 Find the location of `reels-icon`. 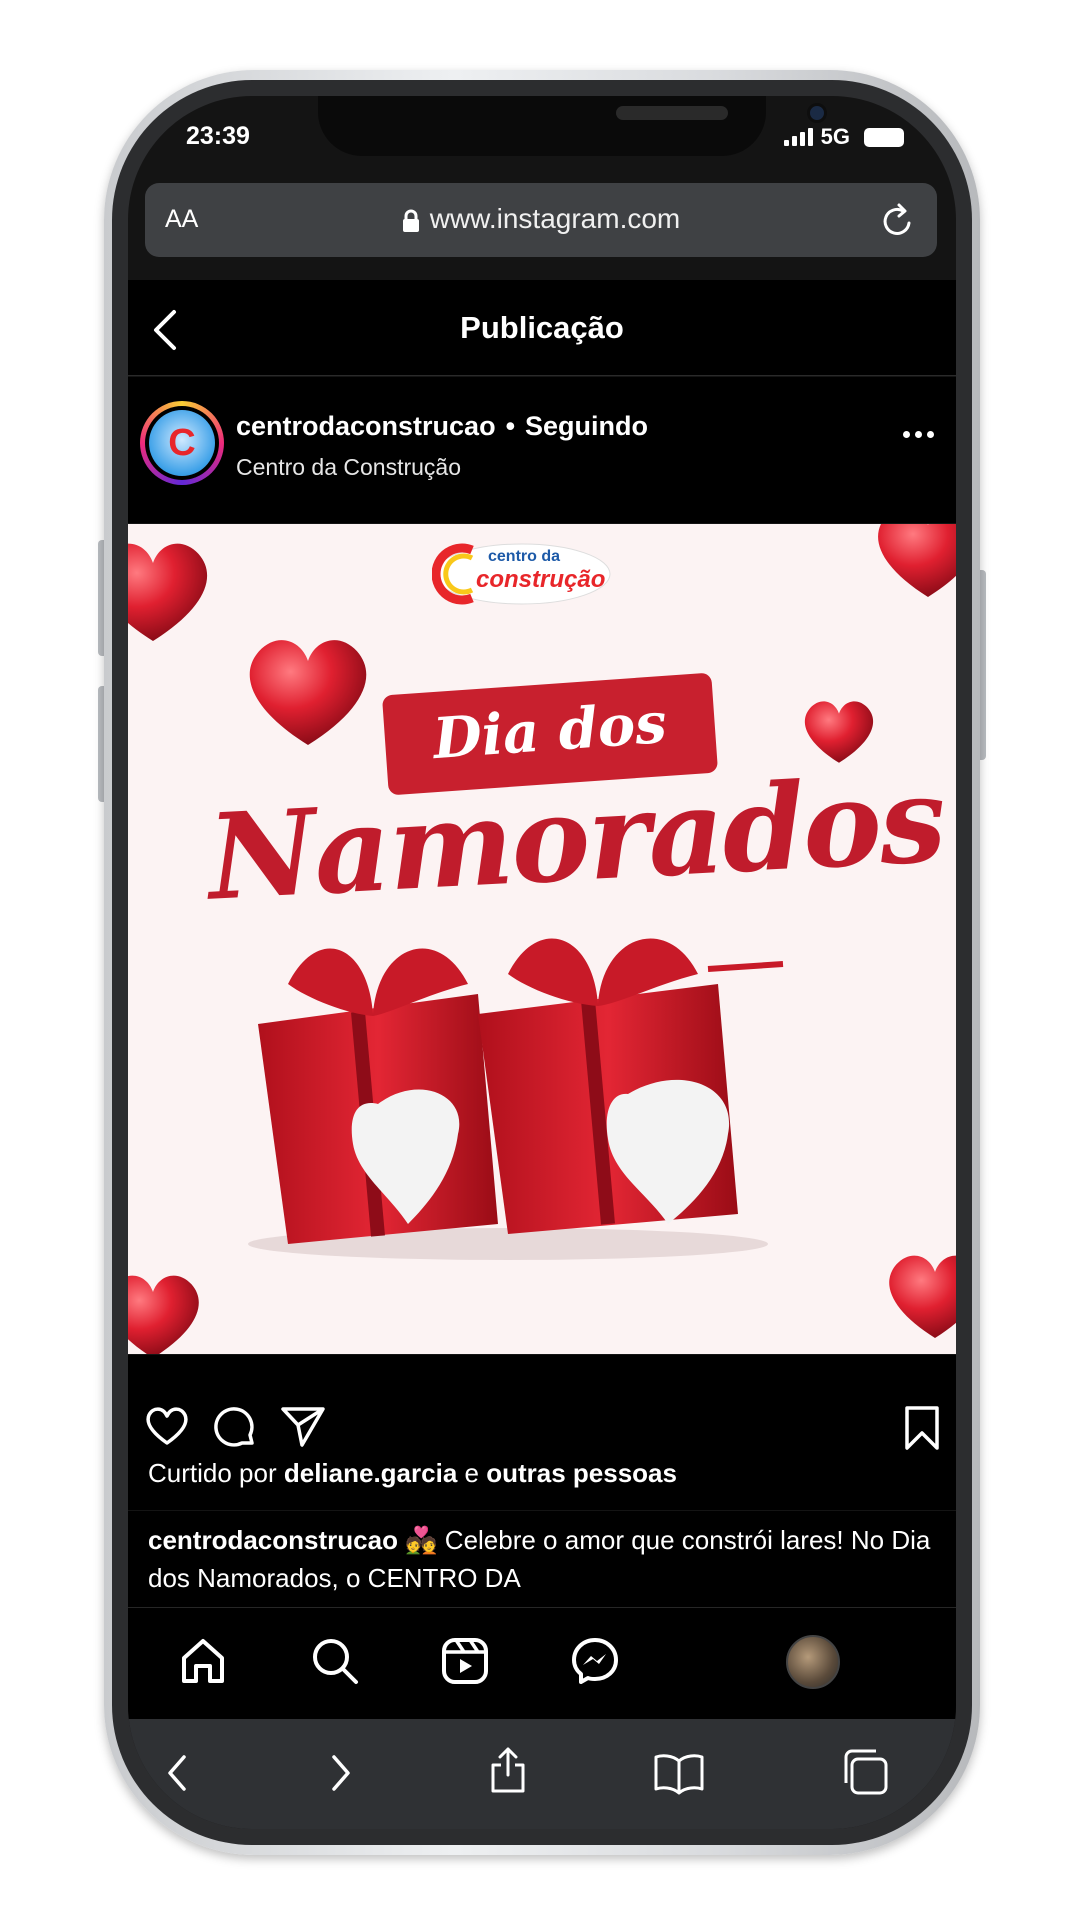

reels-icon is located at coordinates (465, 1661).